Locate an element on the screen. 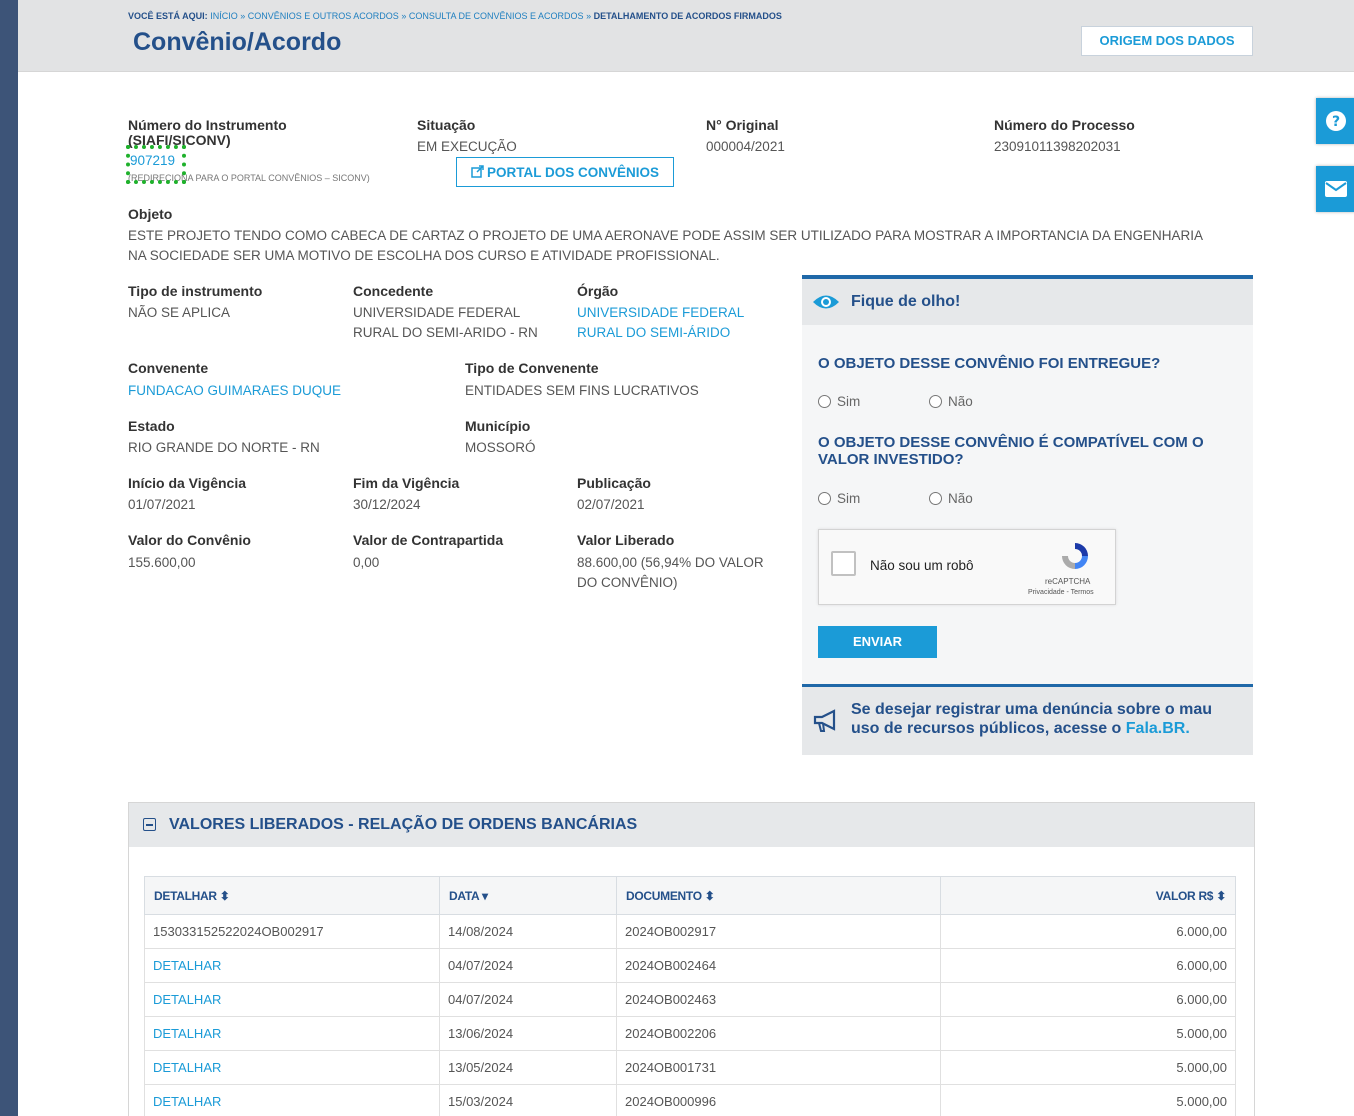  orgao-link-line1: UNIVERSIDADE FEDERAL is located at coordinates (660, 313).